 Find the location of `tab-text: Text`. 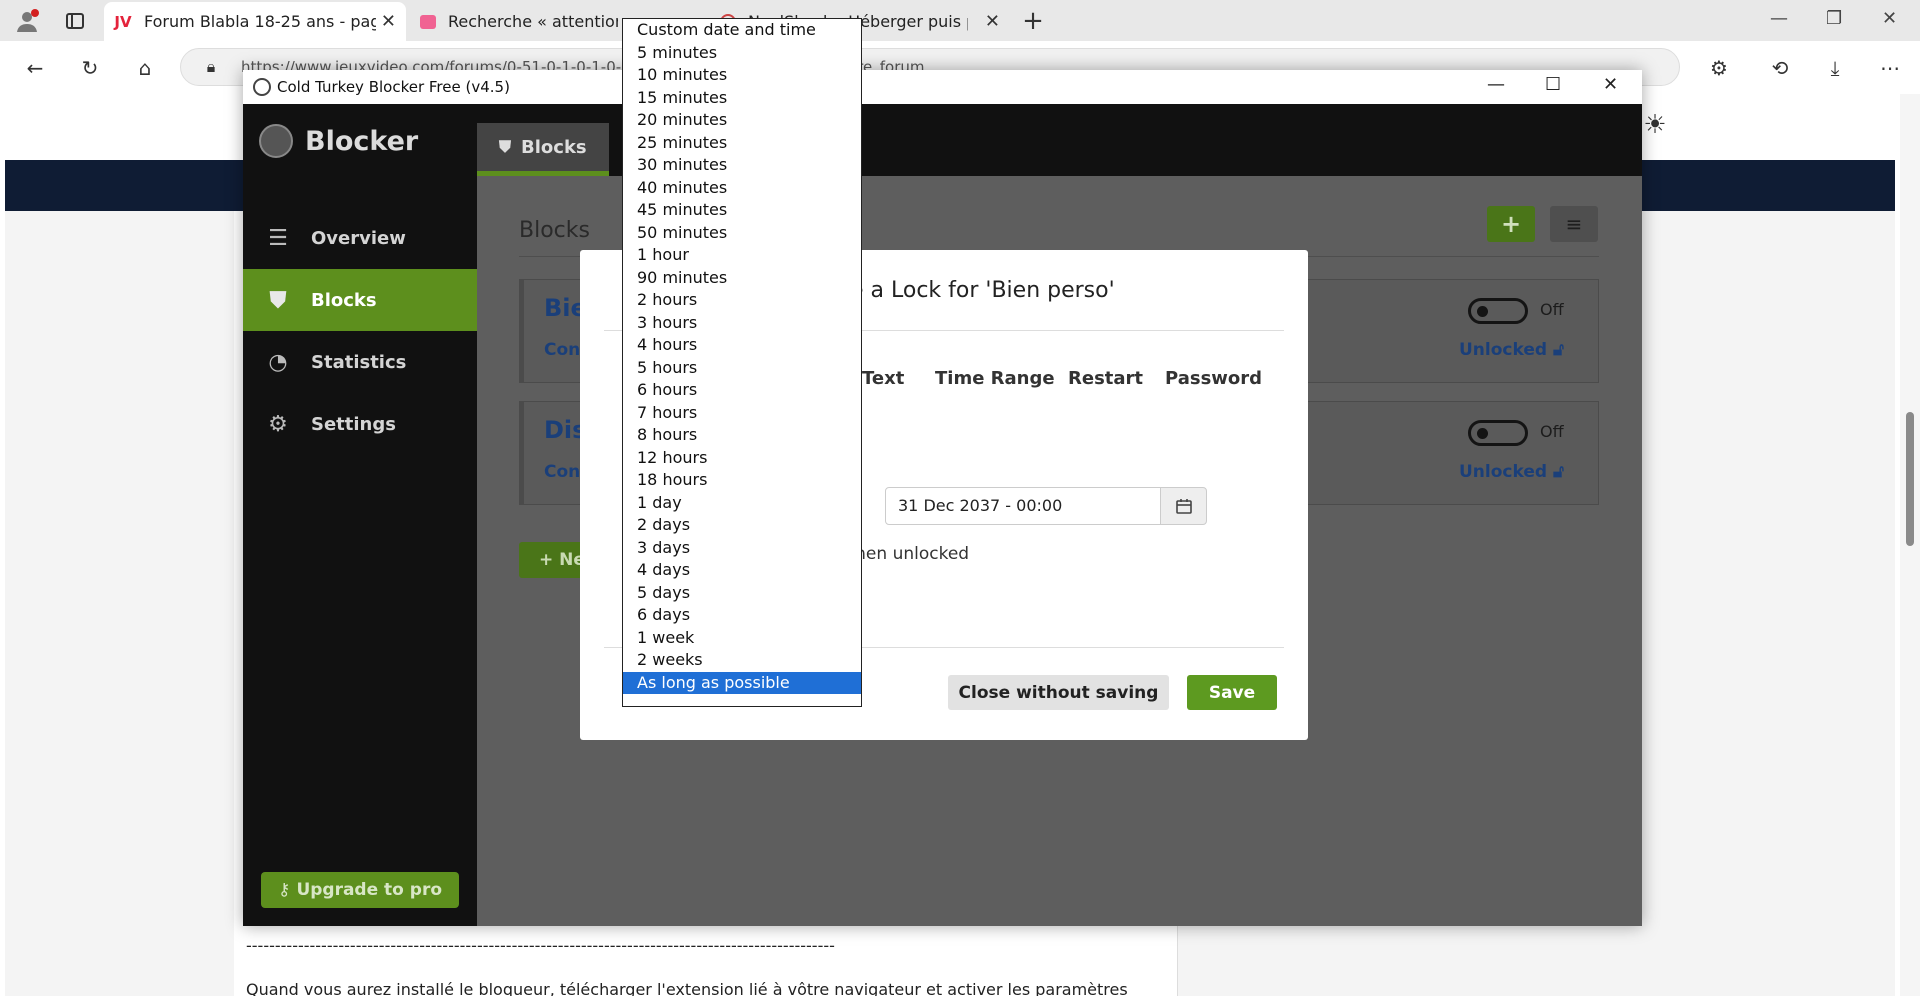

tab-text: Text is located at coordinates (883, 378).